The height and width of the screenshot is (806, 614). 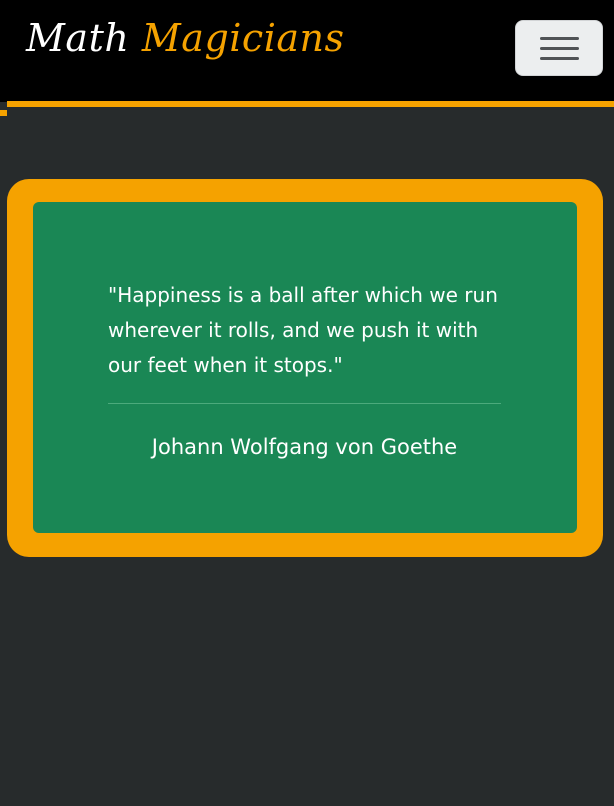 I want to click on quote-author: Johann Wolfgang von Goethe, so click(x=304, y=447).